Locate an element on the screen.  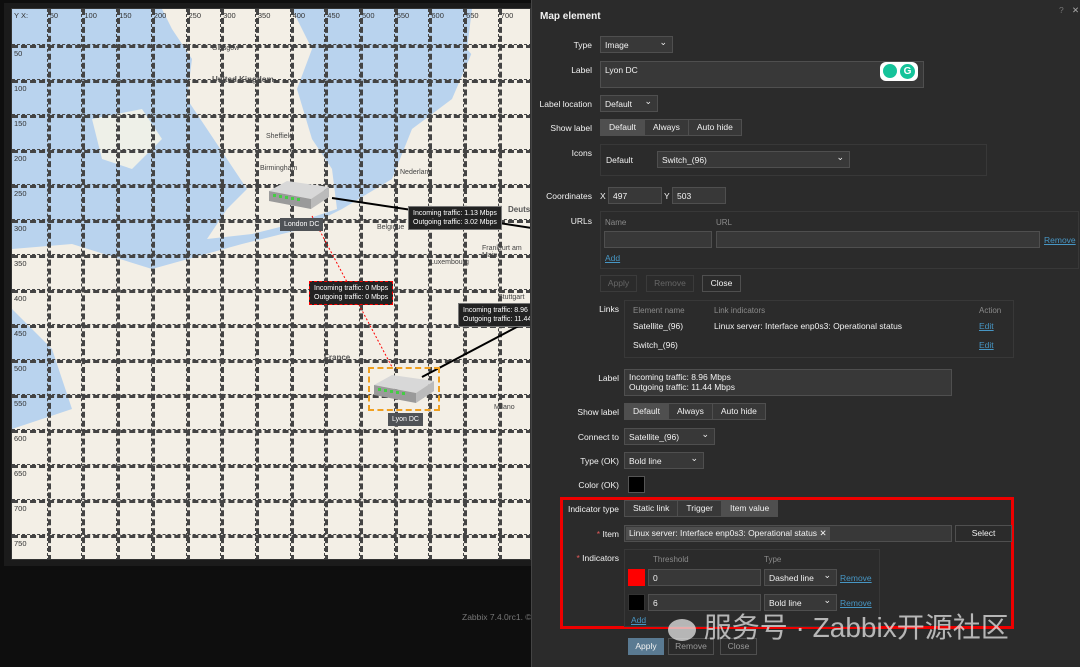
watermark: 服务号 · Zabbix开源社区 is located at coordinates (838, 626).